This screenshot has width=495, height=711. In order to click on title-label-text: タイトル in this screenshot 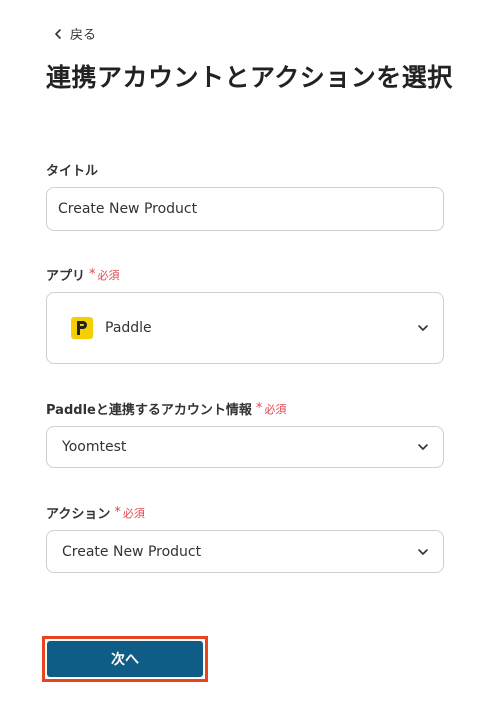, I will do `click(72, 171)`.